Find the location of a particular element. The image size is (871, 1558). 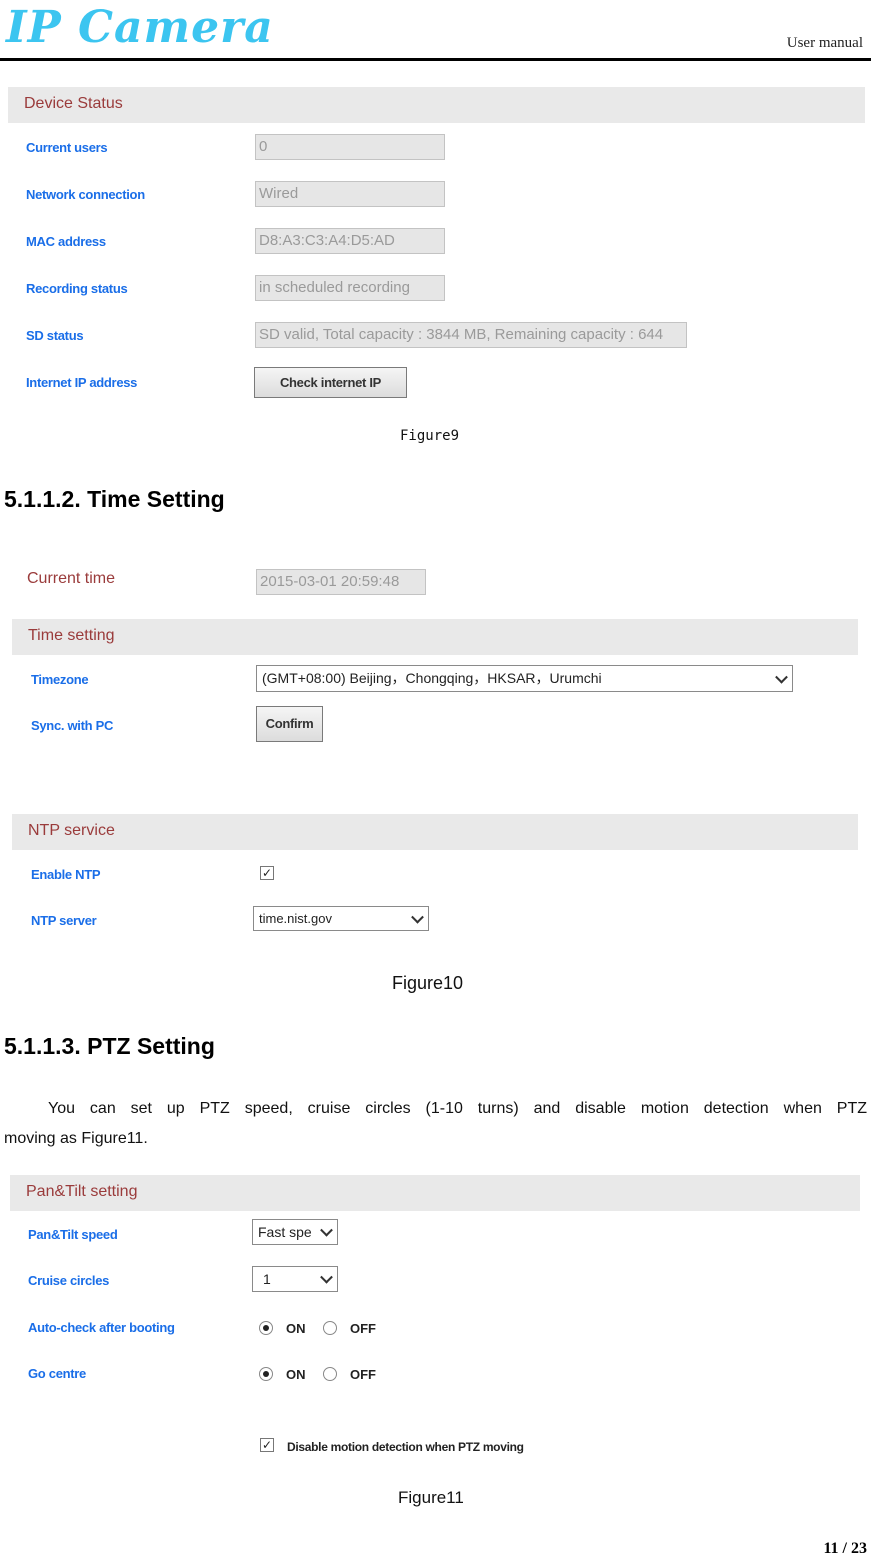

cruise-circles-label: Cruise circles is located at coordinates (69, 1280).